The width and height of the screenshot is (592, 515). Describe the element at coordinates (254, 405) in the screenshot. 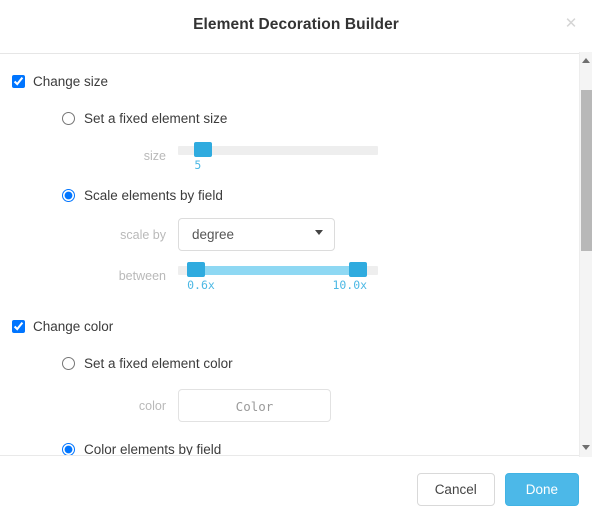

I see `color-picker-button: Color` at that location.